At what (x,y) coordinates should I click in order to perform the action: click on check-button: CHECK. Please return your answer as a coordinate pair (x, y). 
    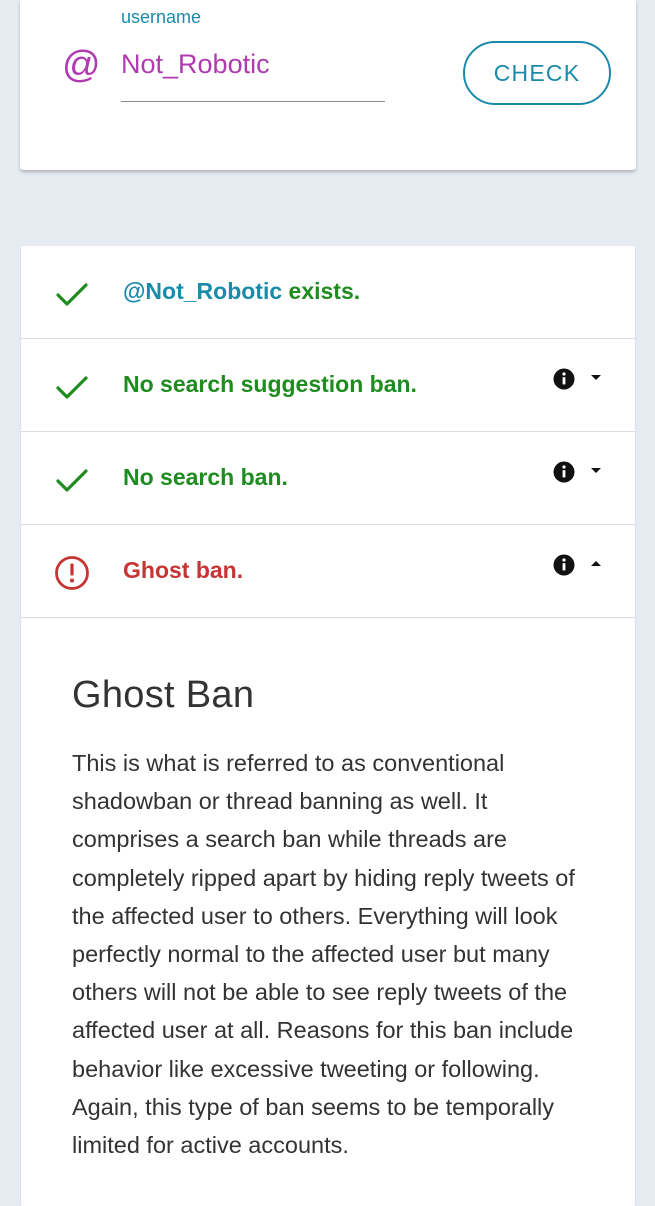
    Looking at the image, I should click on (537, 73).